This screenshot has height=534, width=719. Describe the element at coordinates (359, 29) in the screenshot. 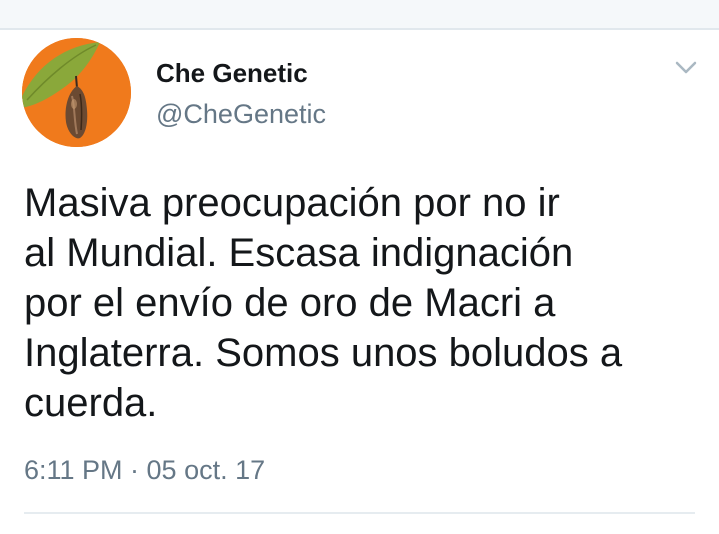

I see `top-divider` at that location.